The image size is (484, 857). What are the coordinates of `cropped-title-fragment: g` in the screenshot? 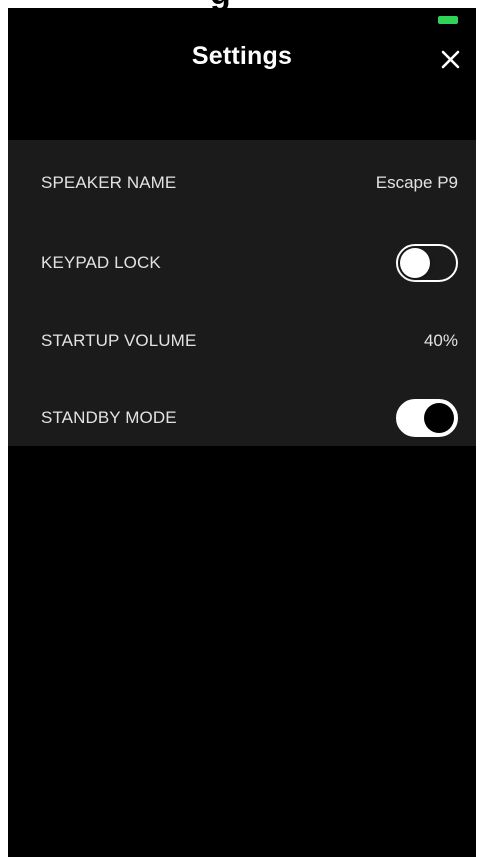 It's located at (220, 4).